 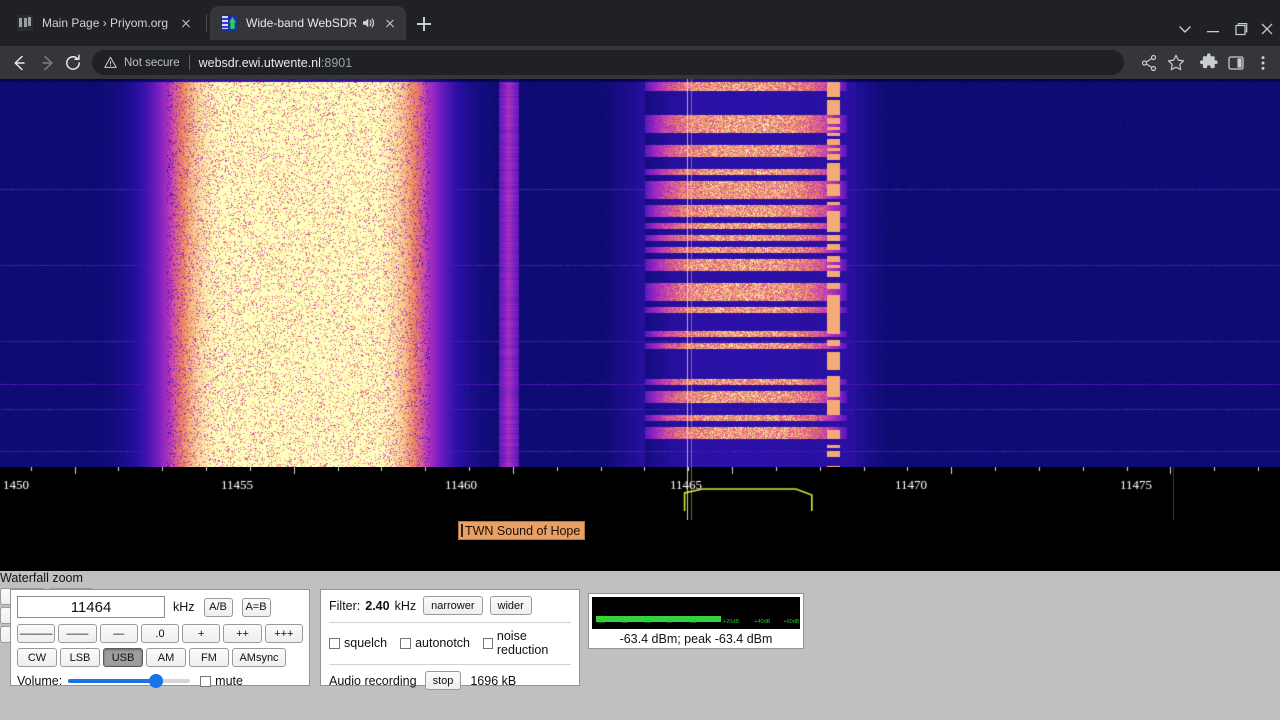 I want to click on chevron-down-icon, so click(x=1185, y=29).